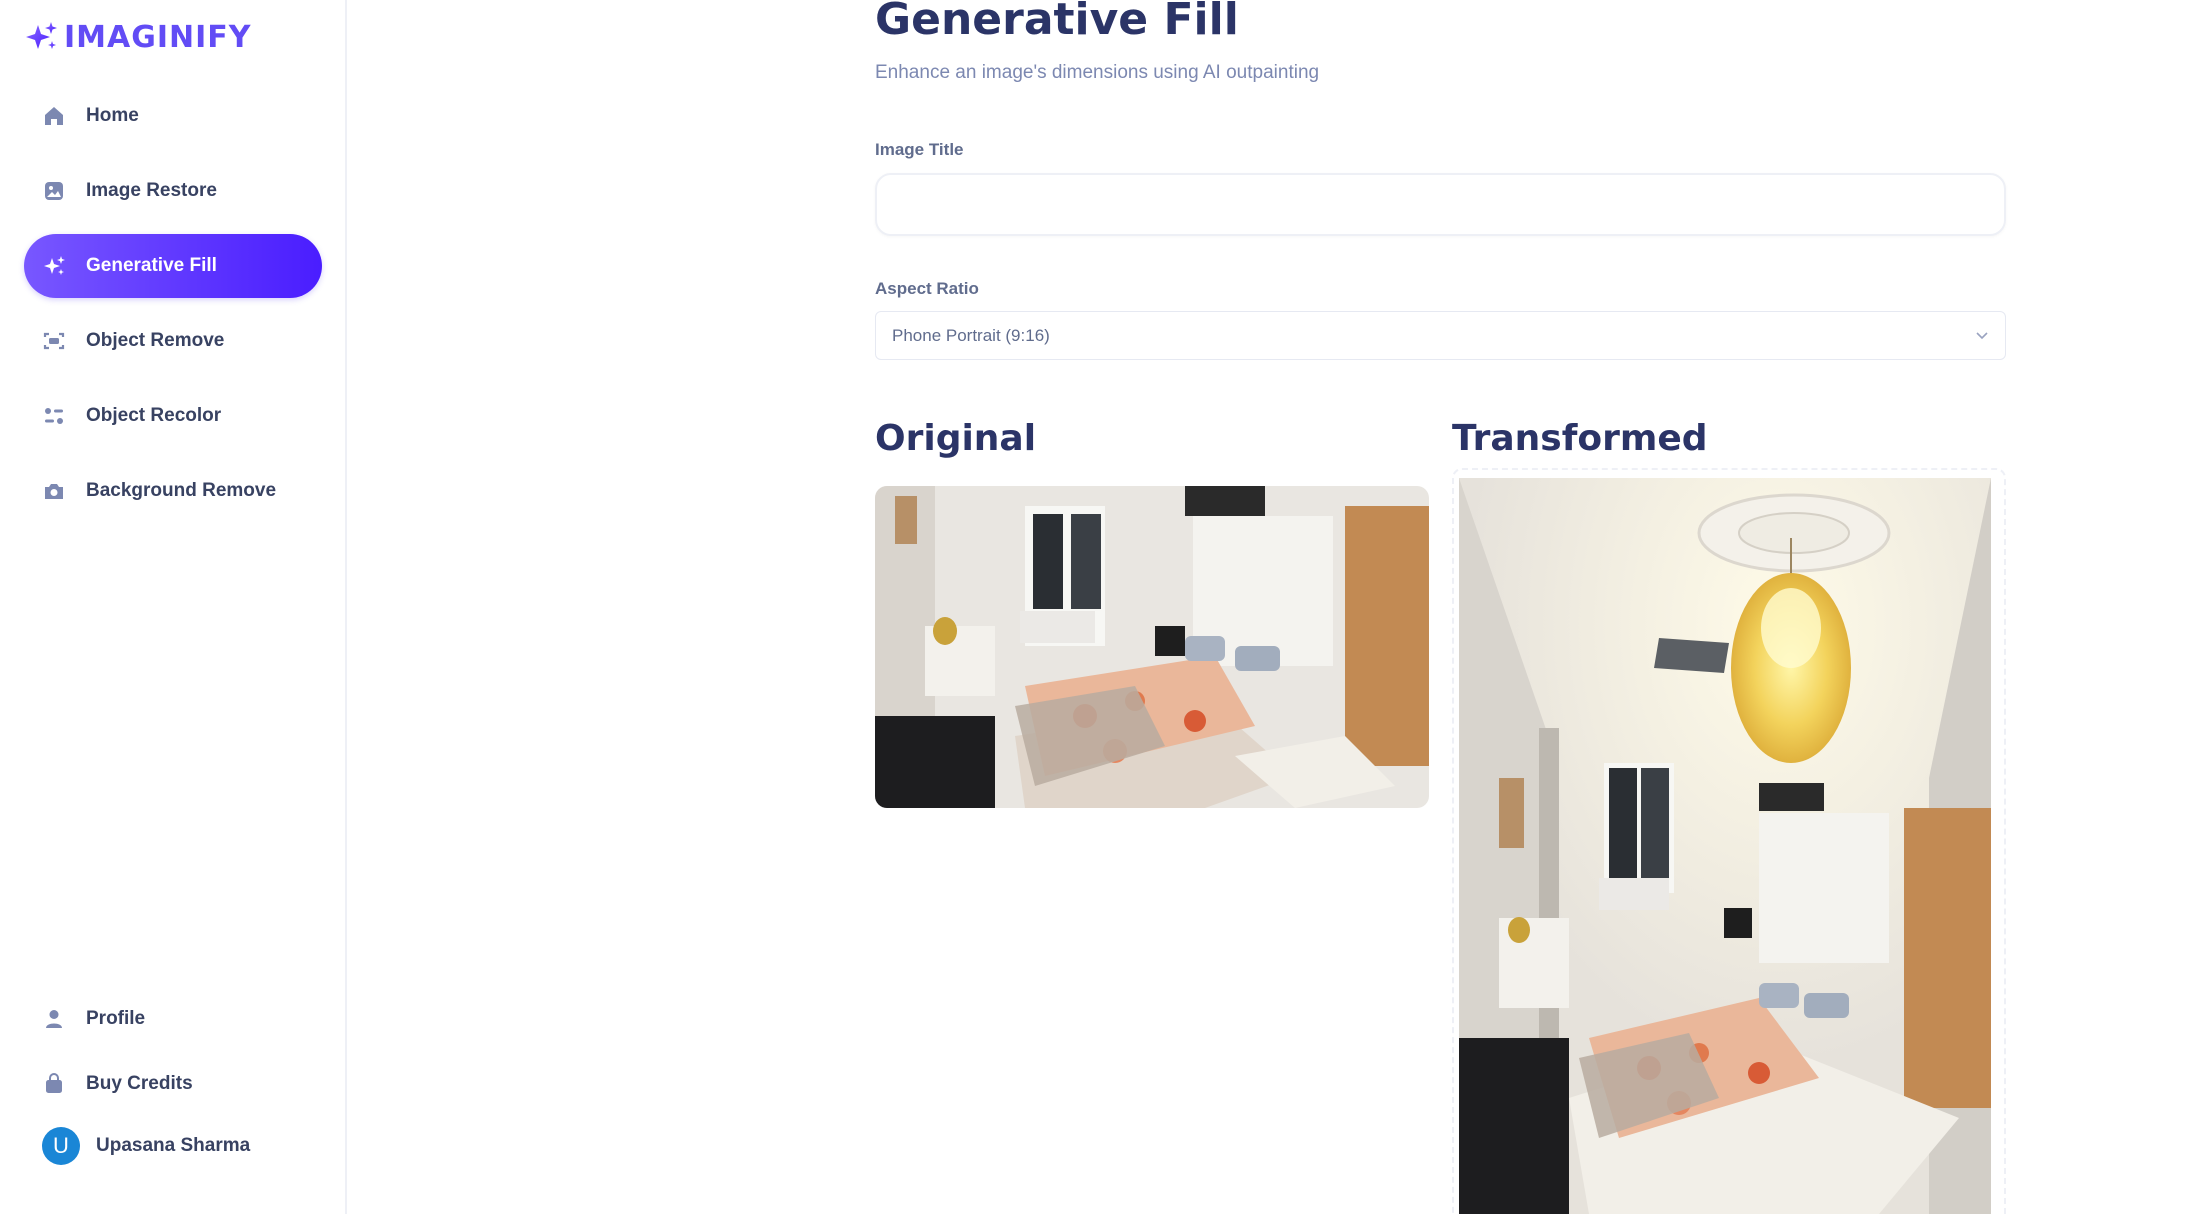 Image resolution: width=2207 pixels, height=1214 pixels. I want to click on avatar: U, so click(61, 1146).